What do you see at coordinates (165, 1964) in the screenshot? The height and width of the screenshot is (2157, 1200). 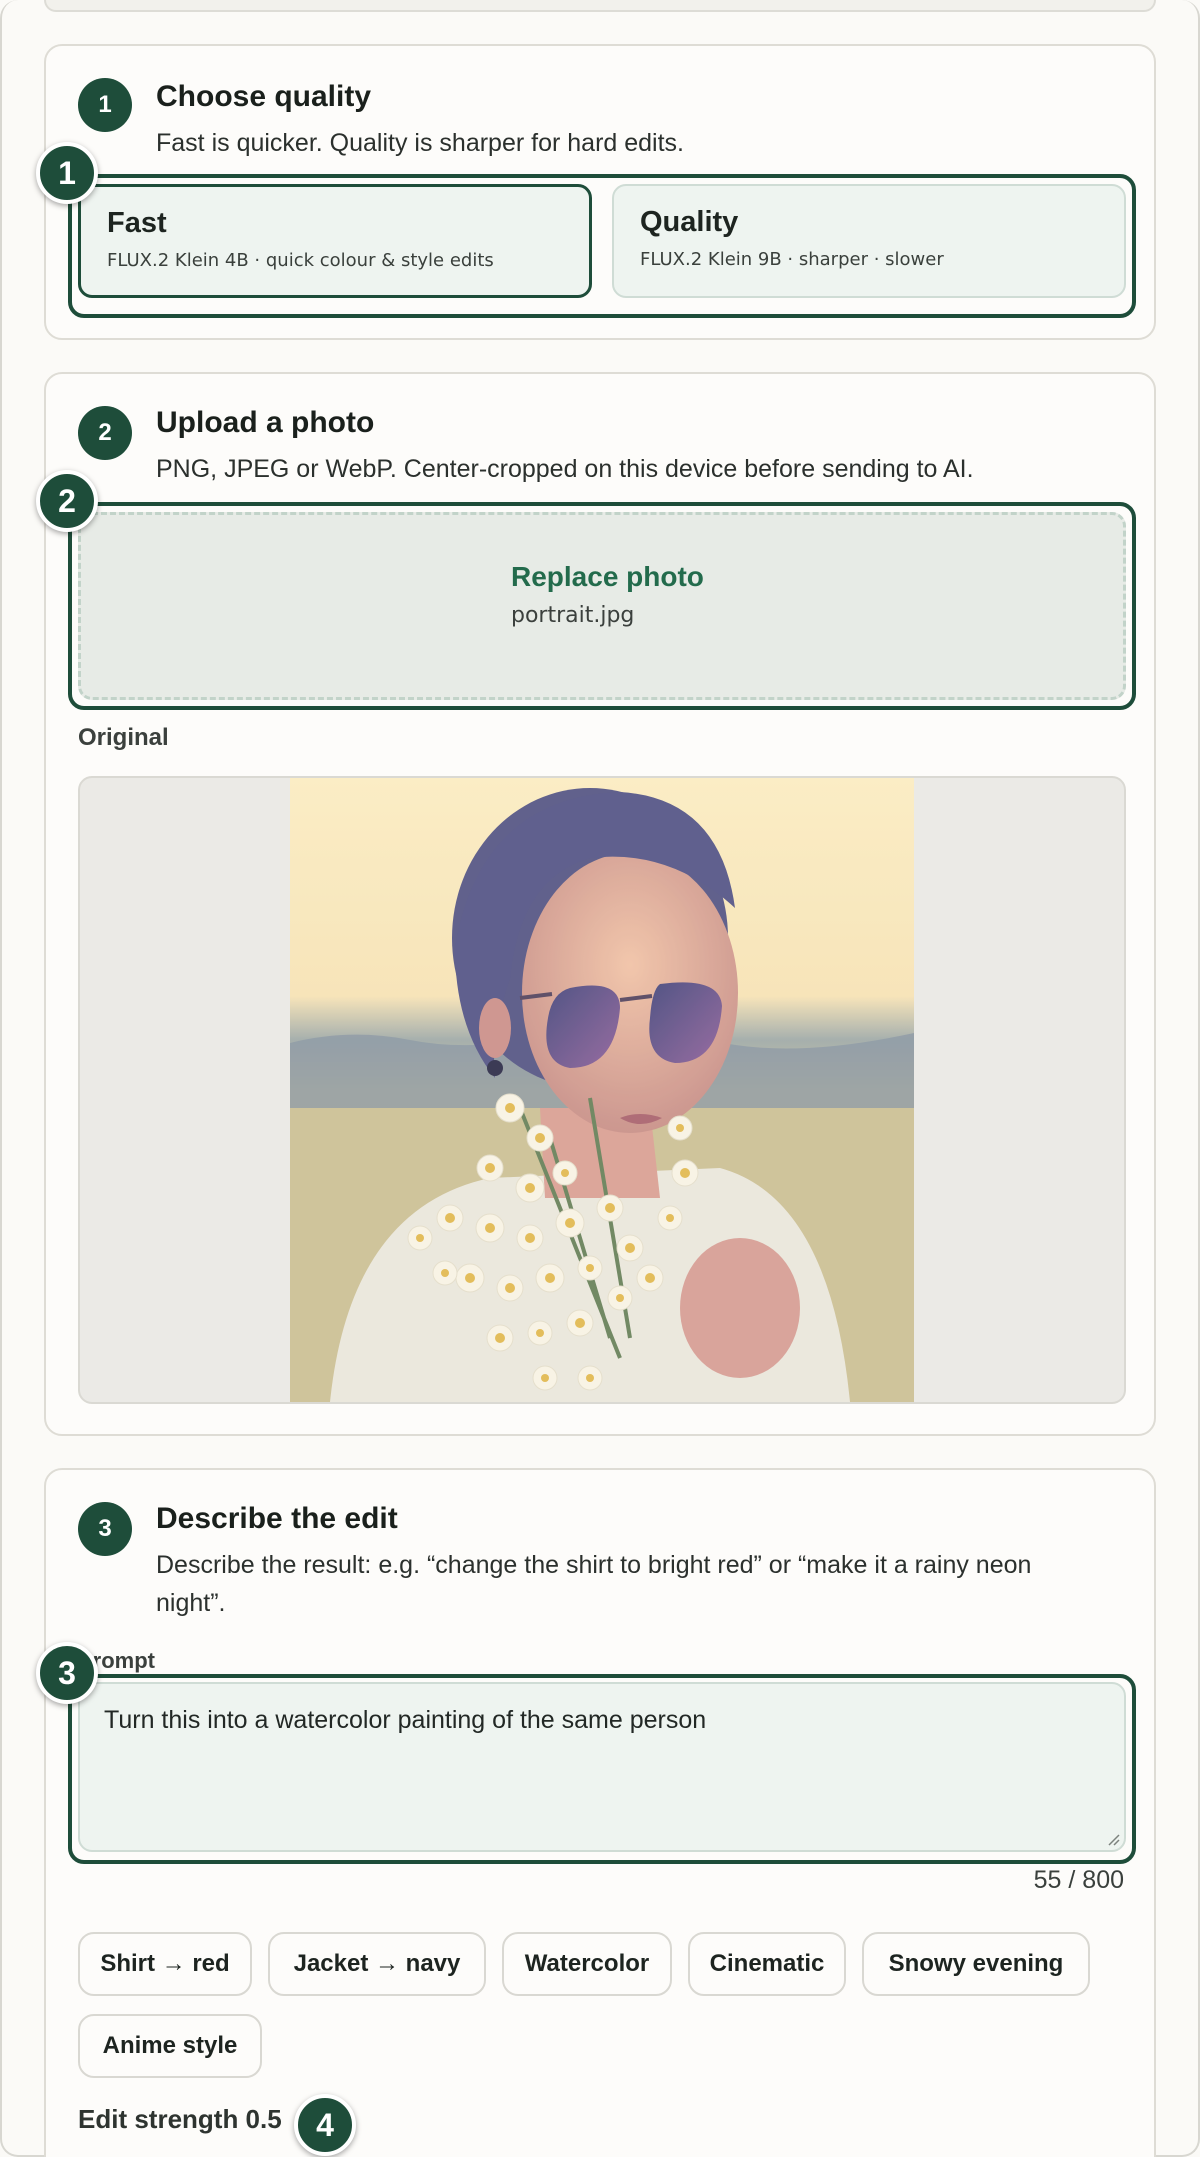 I see `preset-chip-shirt-red: Shirt → red` at bounding box center [165, 1964].